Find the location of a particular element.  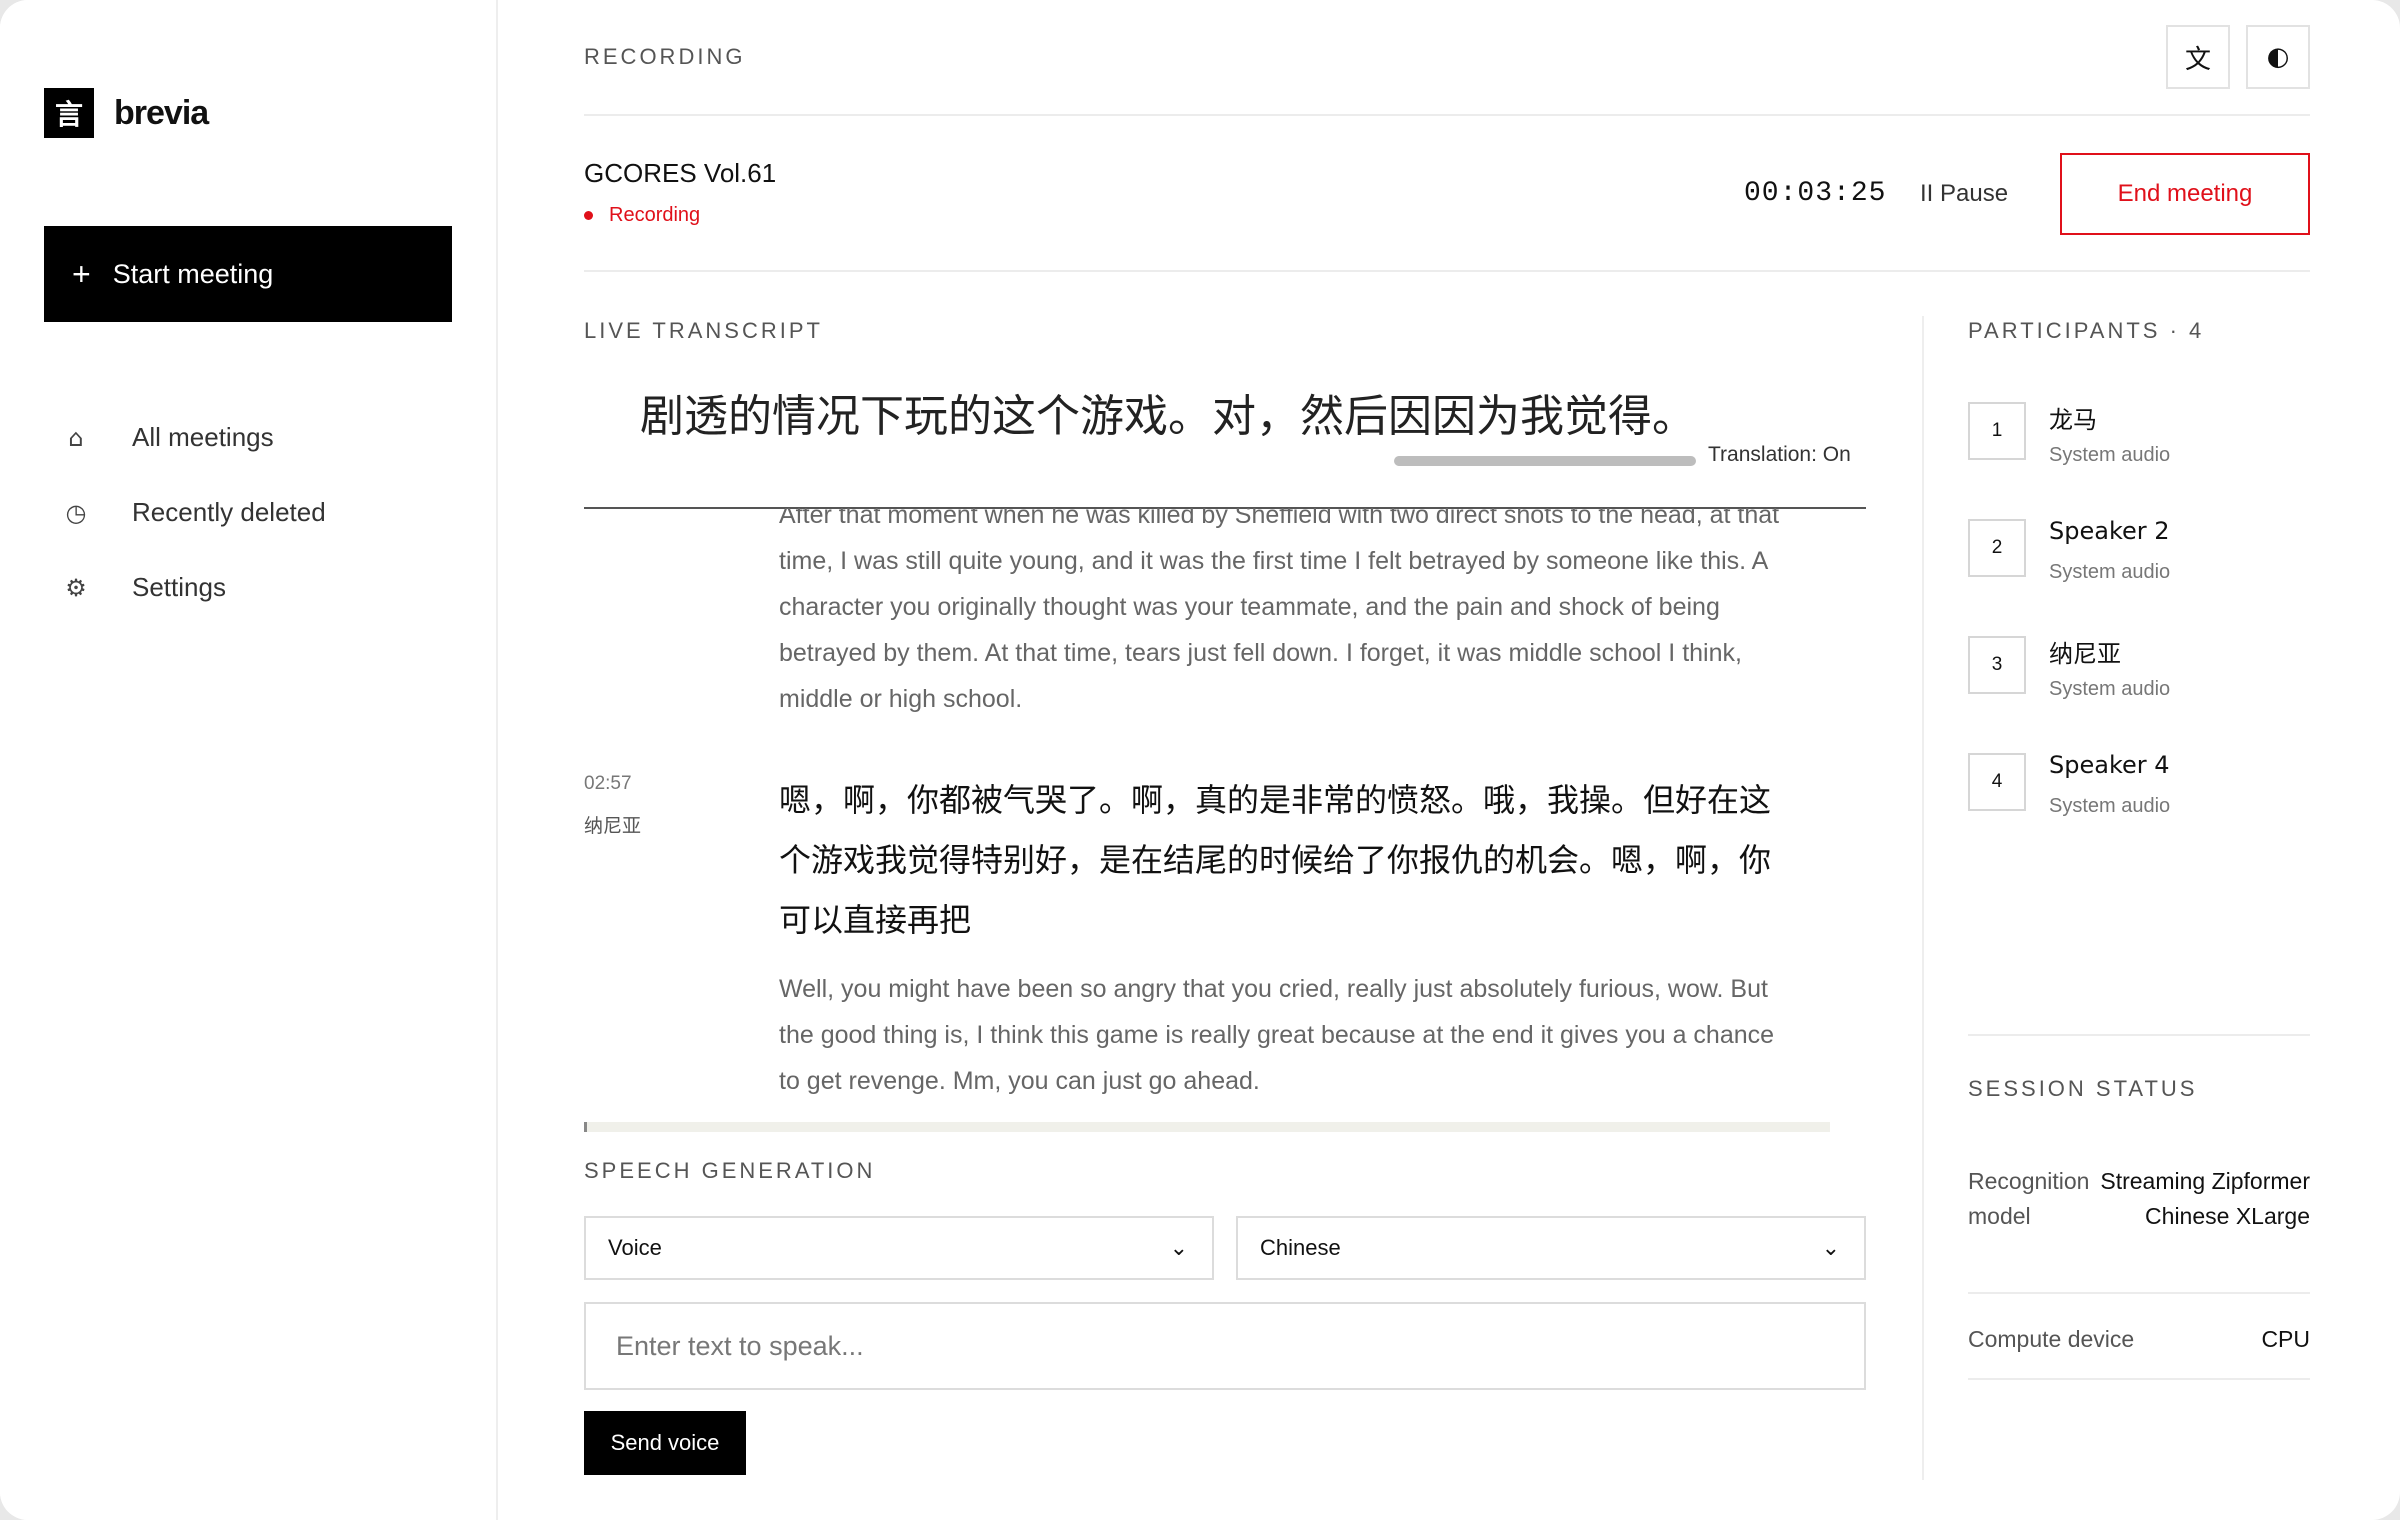

participant-name: 纳尼亚 is located at coordinates (2085, 654).